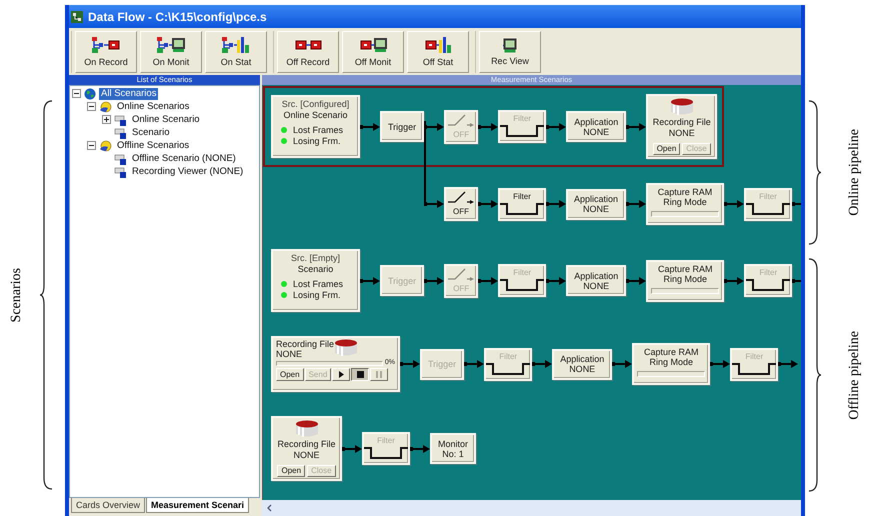  What do you see at coordinates (198, 505) in the screenshot?
I see `panel-tab: Measurement Scenari` at bounding box center [198, 505].